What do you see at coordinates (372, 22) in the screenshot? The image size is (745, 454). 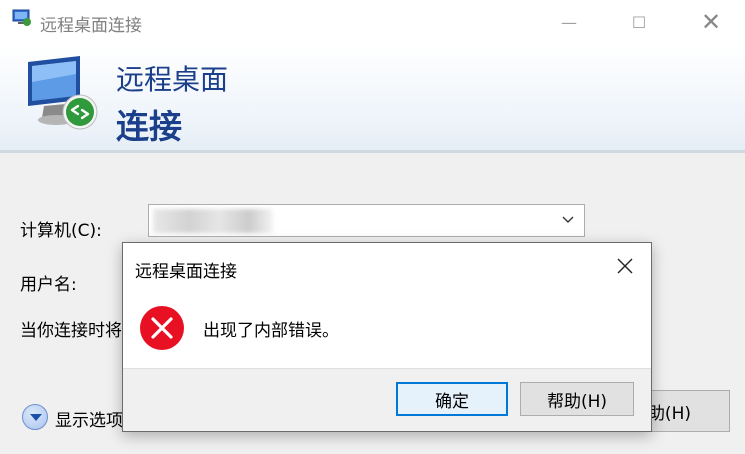 I see `title-bar: 远程桌面连接 — ☐ ✕` at bounding box center [372, 22].